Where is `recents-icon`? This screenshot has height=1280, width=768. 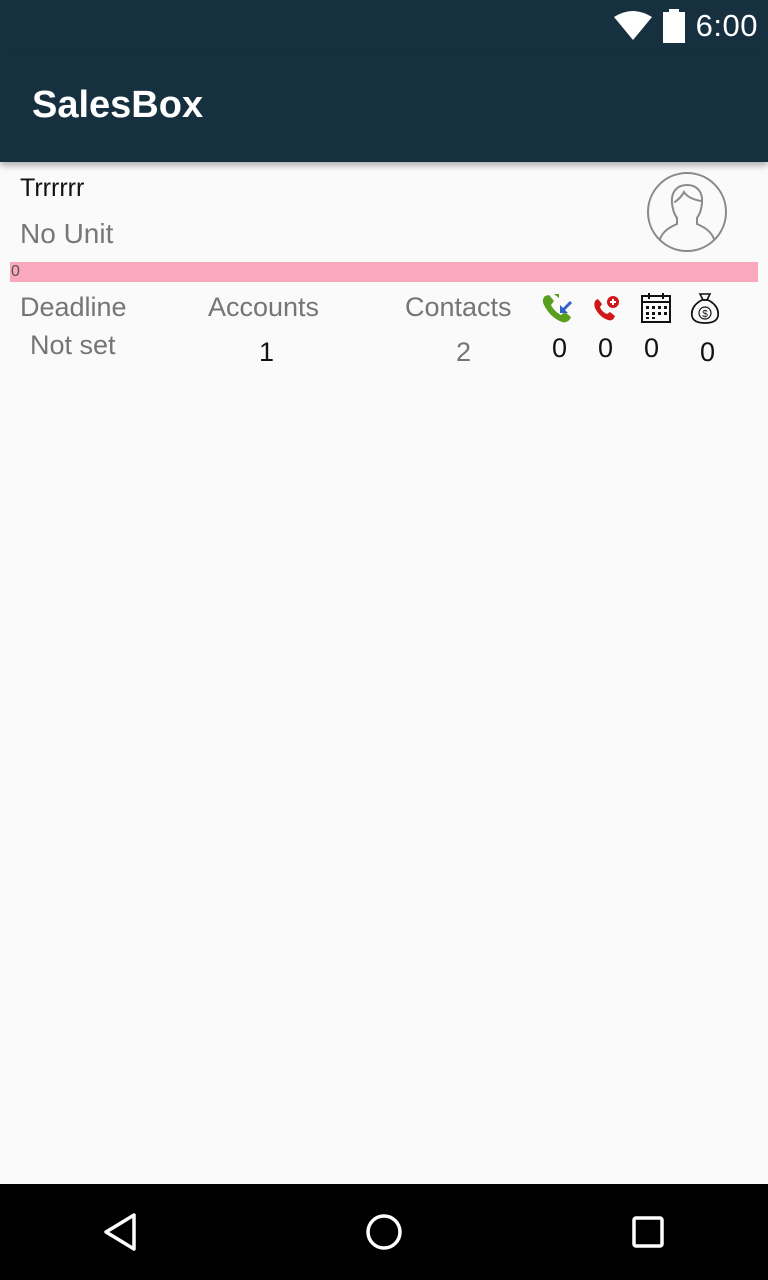 recents-icon is located at coordinates (648, 1232).